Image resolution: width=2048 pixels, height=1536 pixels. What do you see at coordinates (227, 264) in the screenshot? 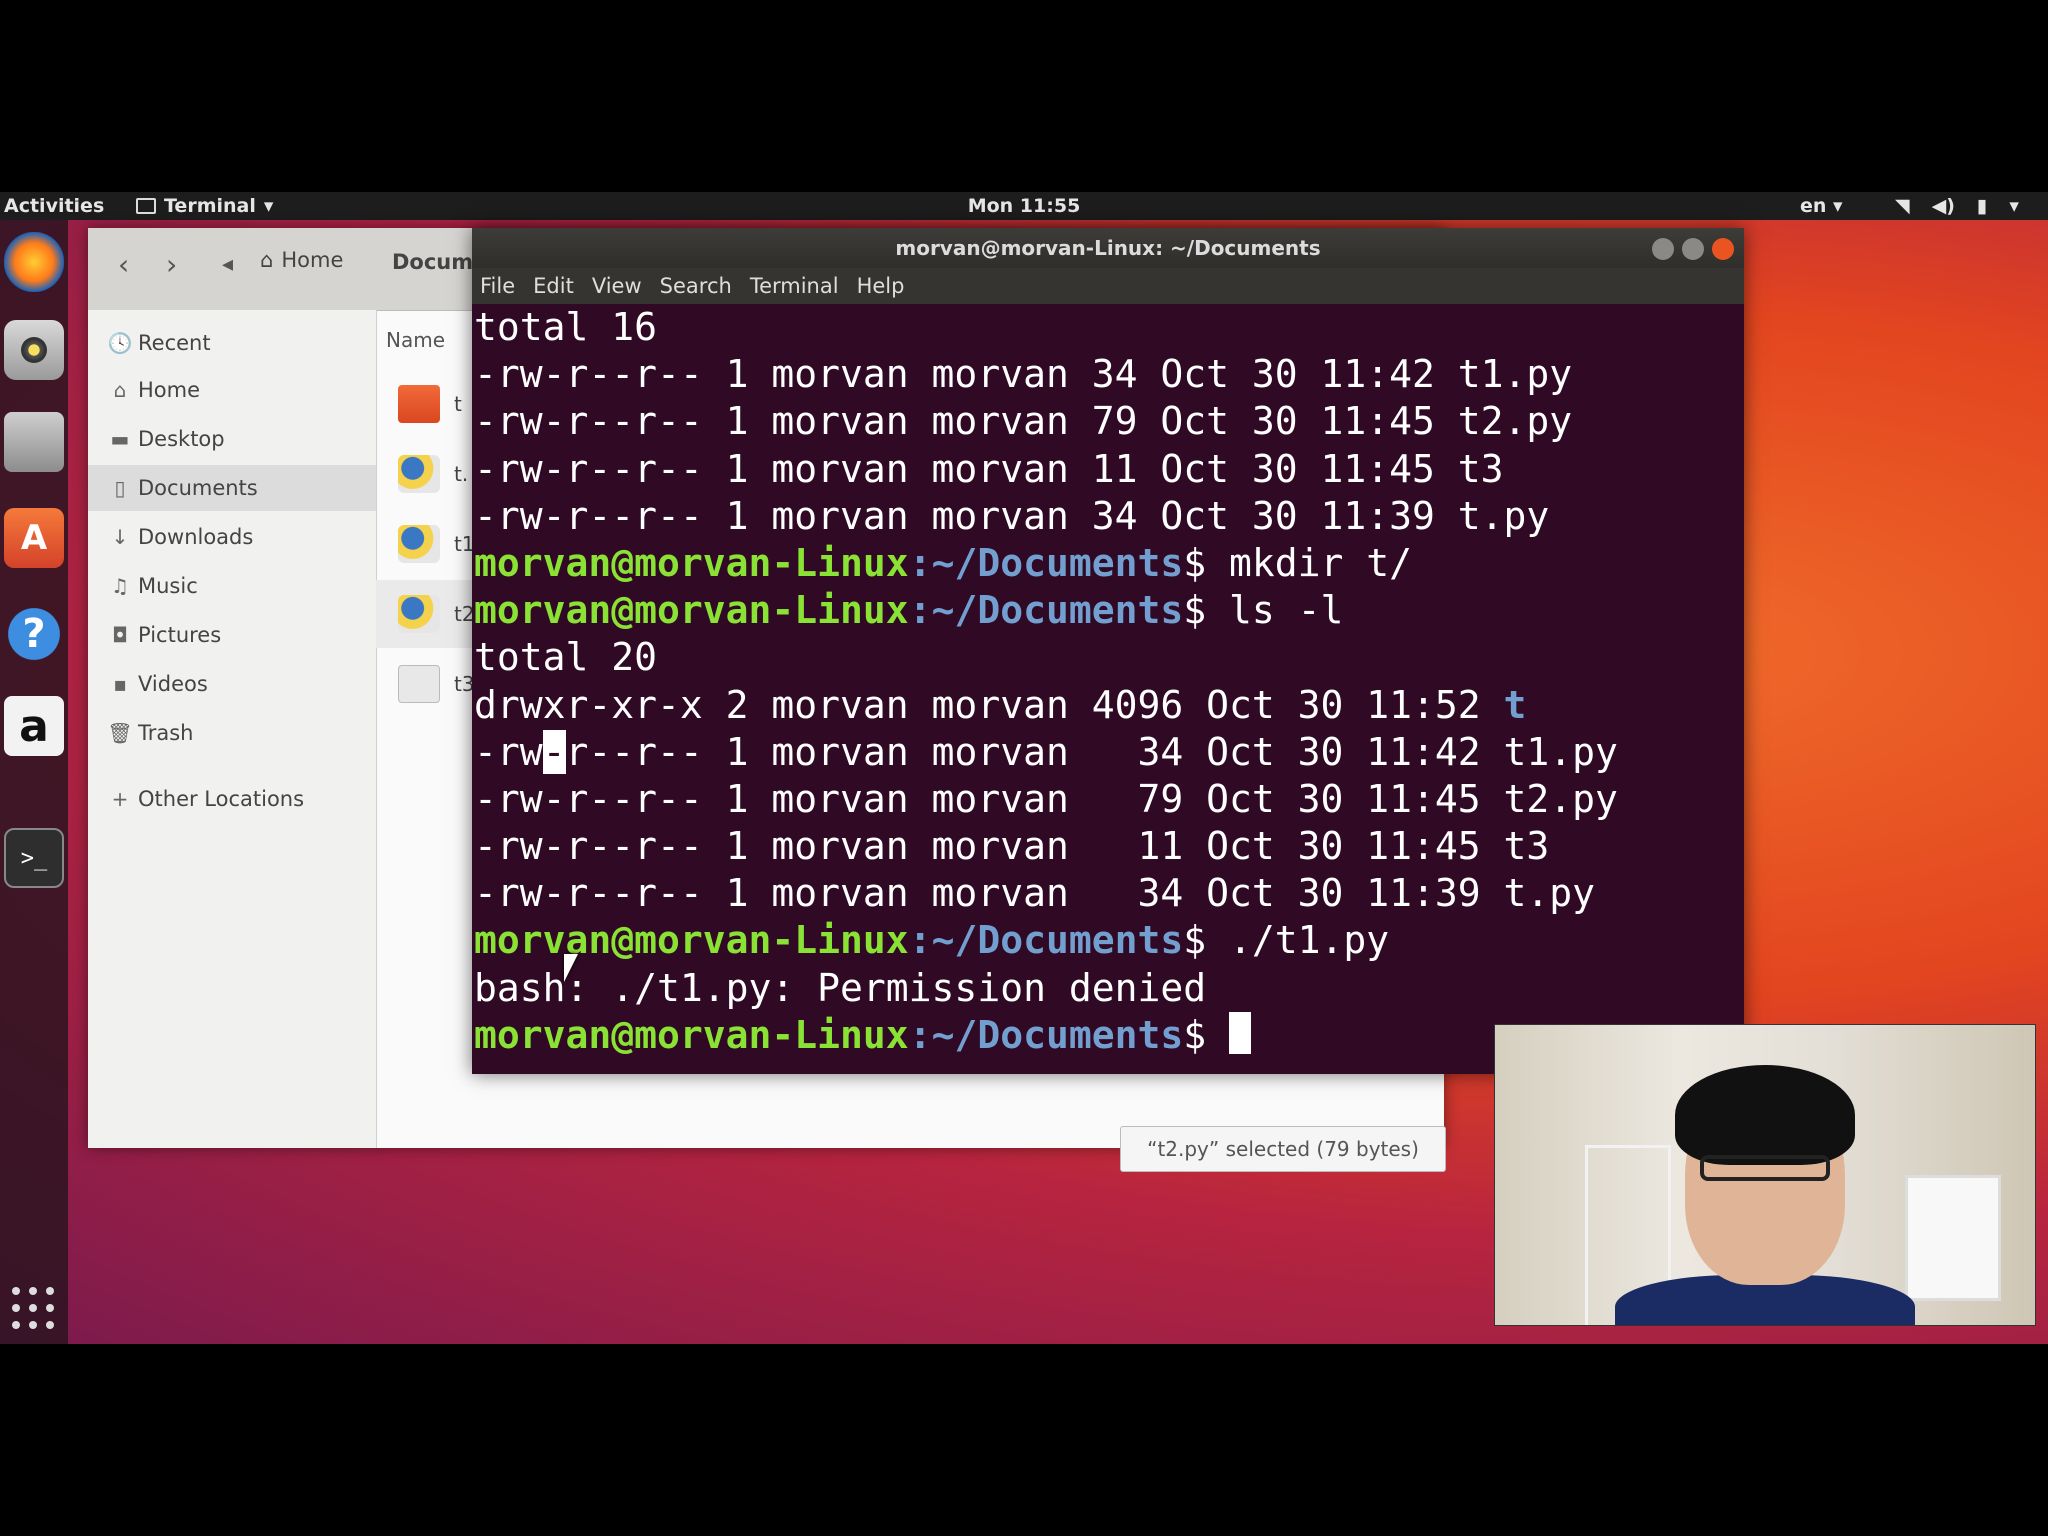
I see `path-left-button: ◂` at bounding box center [227, 264].